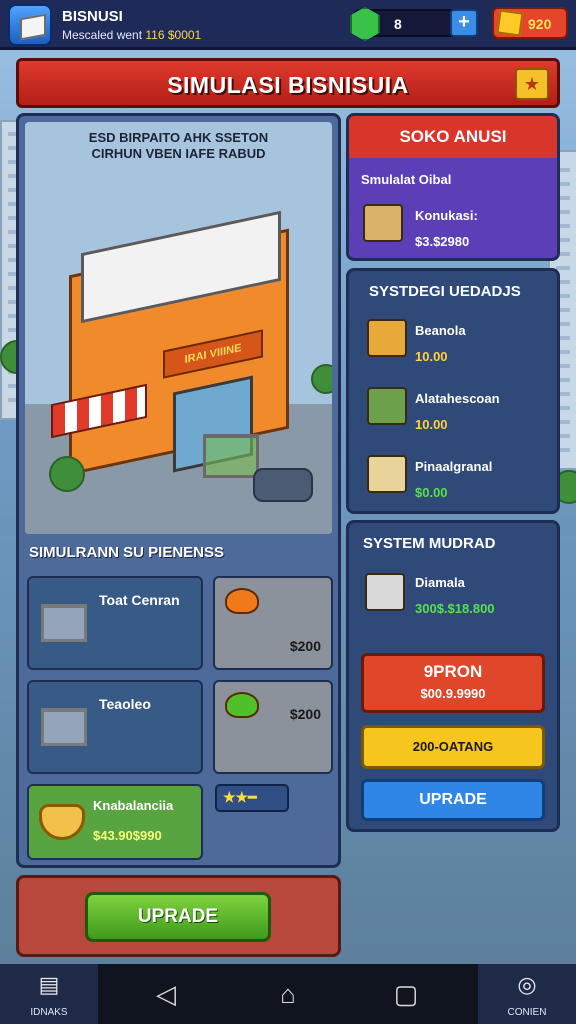 This screenshot has height=1024, width=576. What do you see at coordinates (532, 84) in the screenshot?
I see `favorite-star-button: ★` at bounding box center [532, 84].